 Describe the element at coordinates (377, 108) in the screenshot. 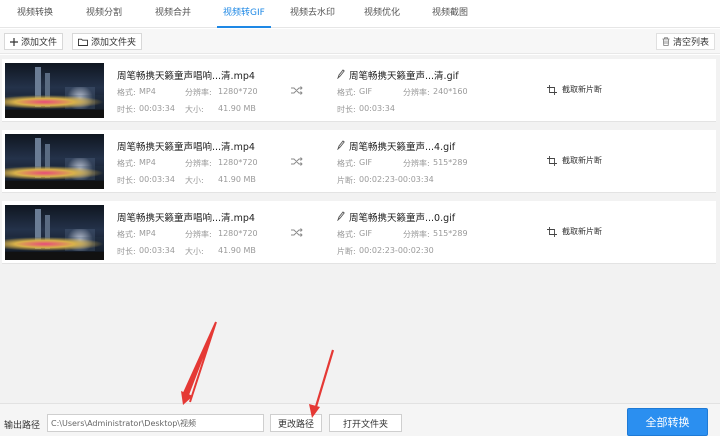

I see `output-time: 00:03:34` at that location.